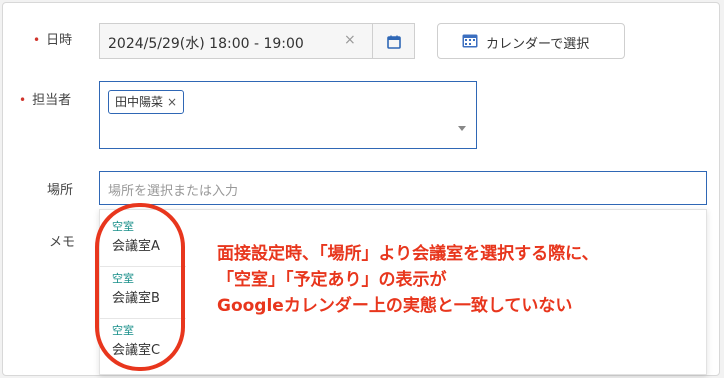 Image resolution: width=724 pixels, height=378 pixels. I want to click on calendar-icon-button, so click(394, 41).